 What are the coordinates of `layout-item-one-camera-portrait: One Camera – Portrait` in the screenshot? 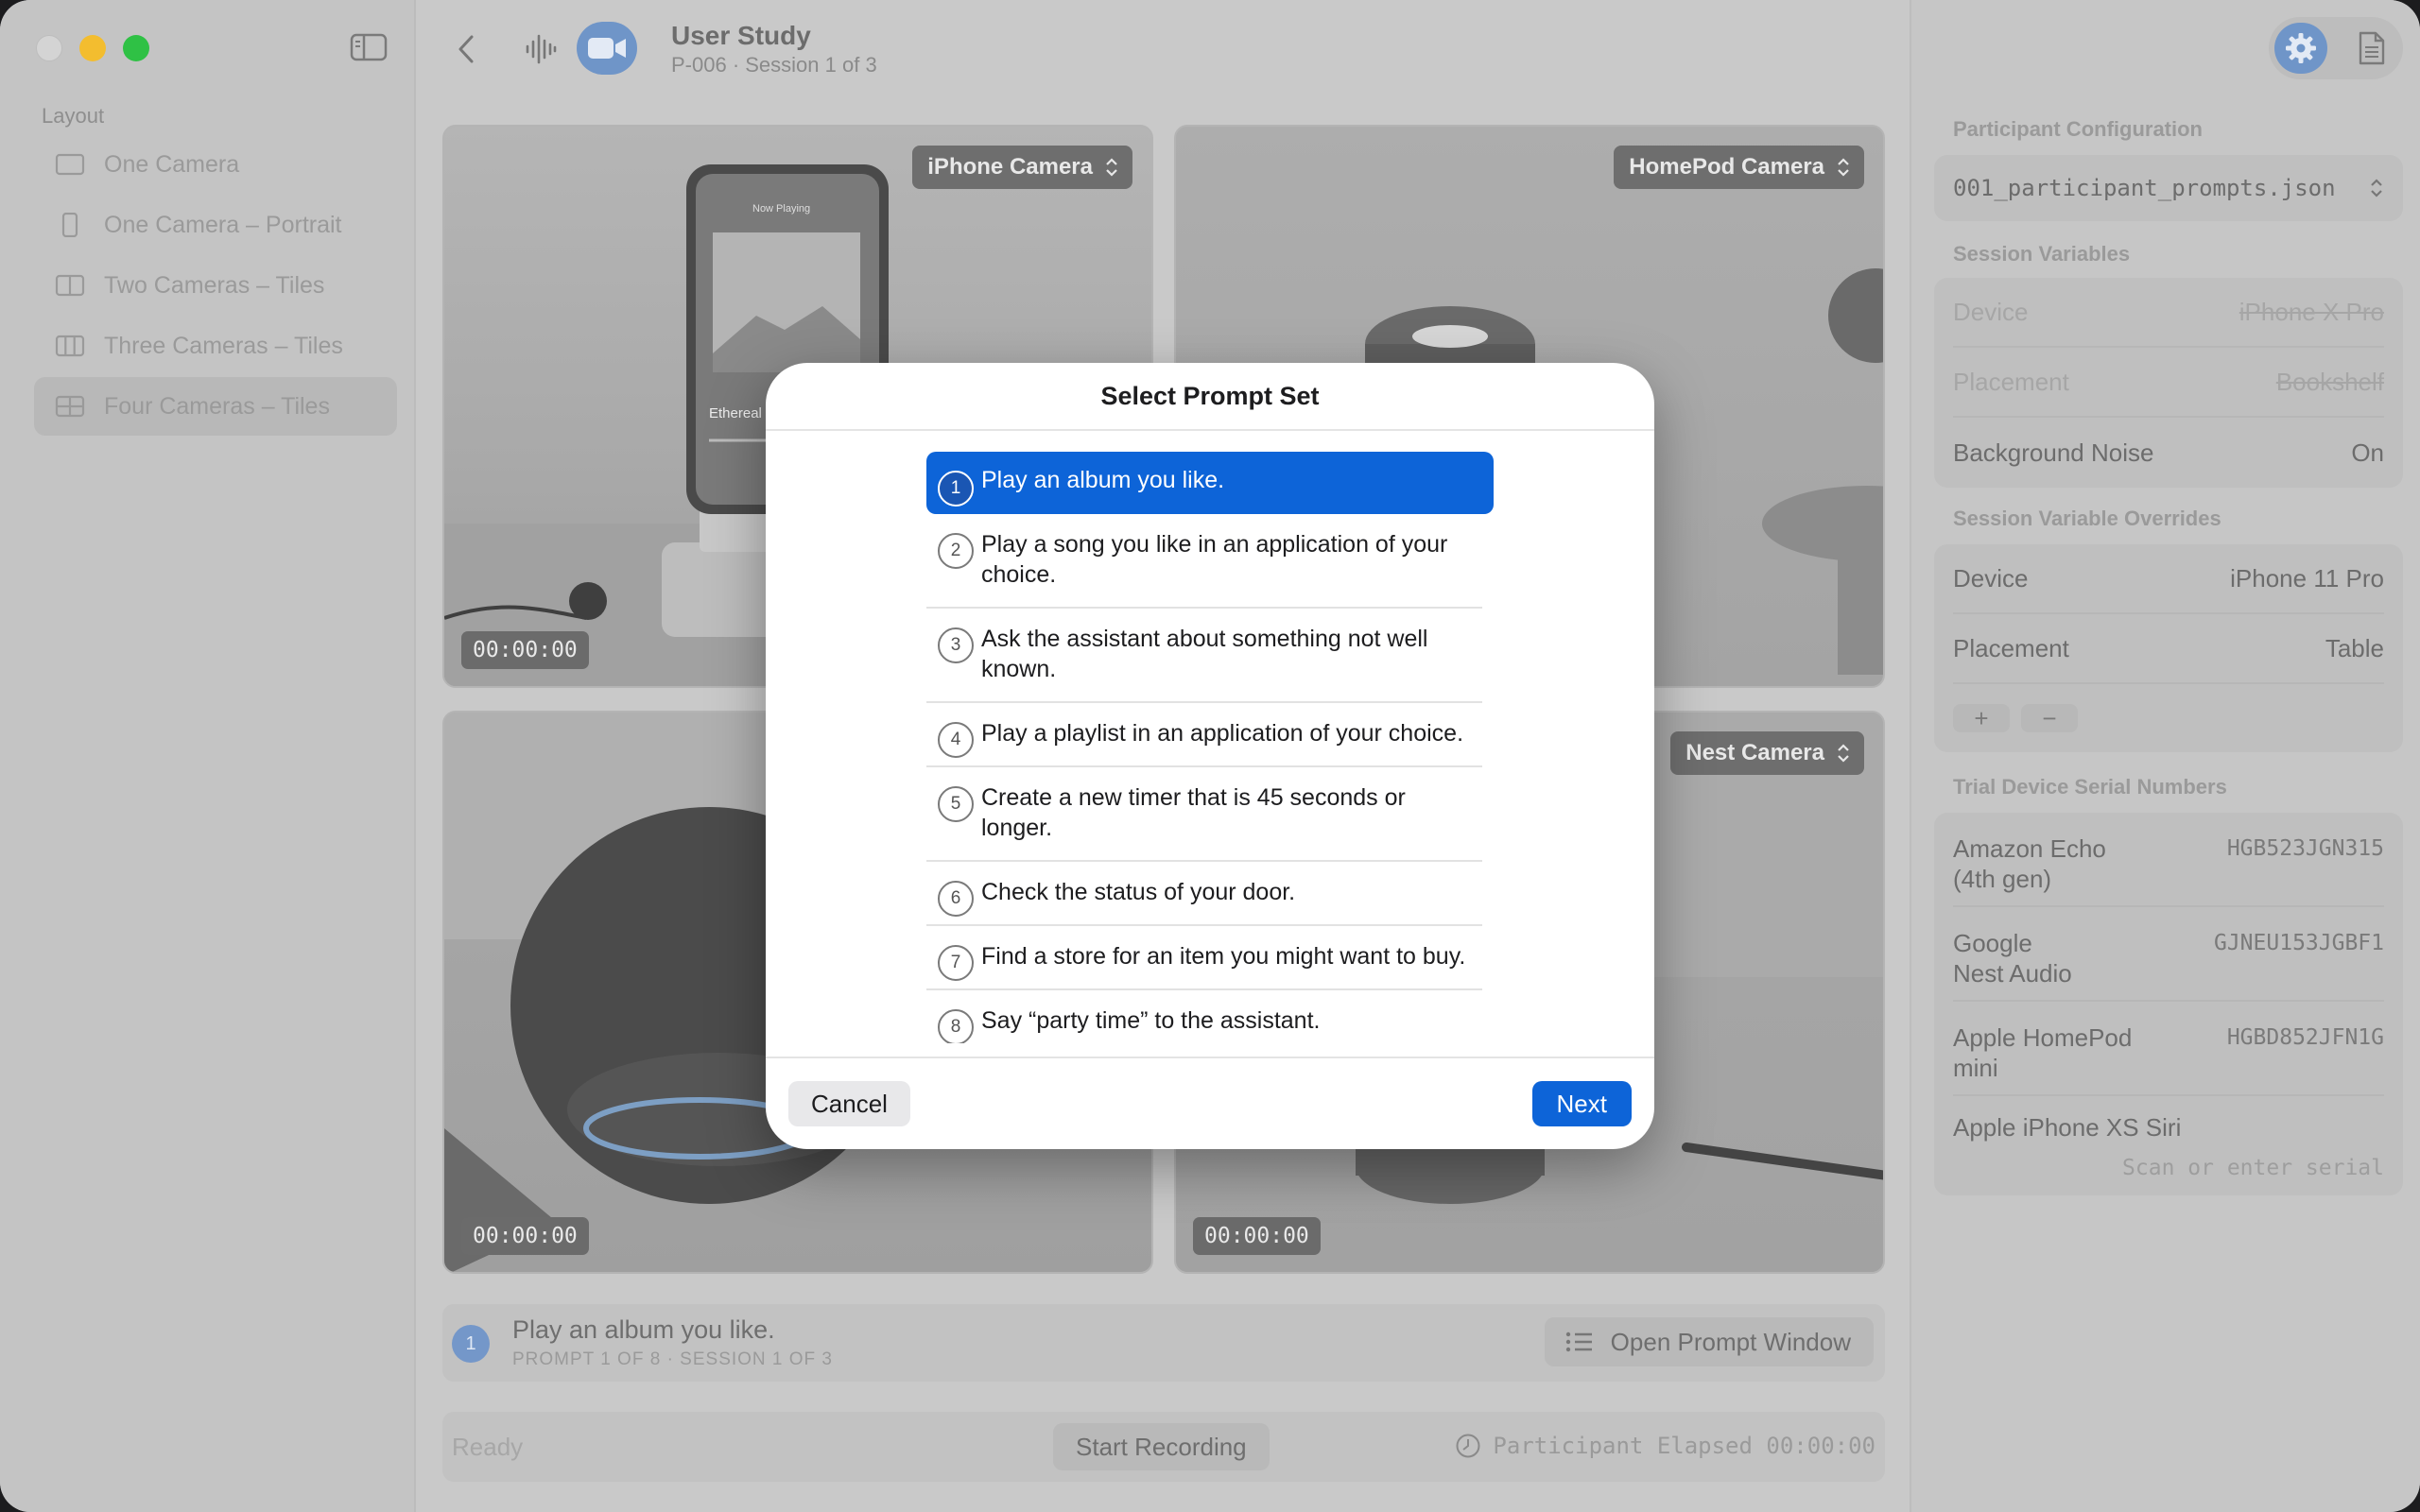 It's located at (215, 225).